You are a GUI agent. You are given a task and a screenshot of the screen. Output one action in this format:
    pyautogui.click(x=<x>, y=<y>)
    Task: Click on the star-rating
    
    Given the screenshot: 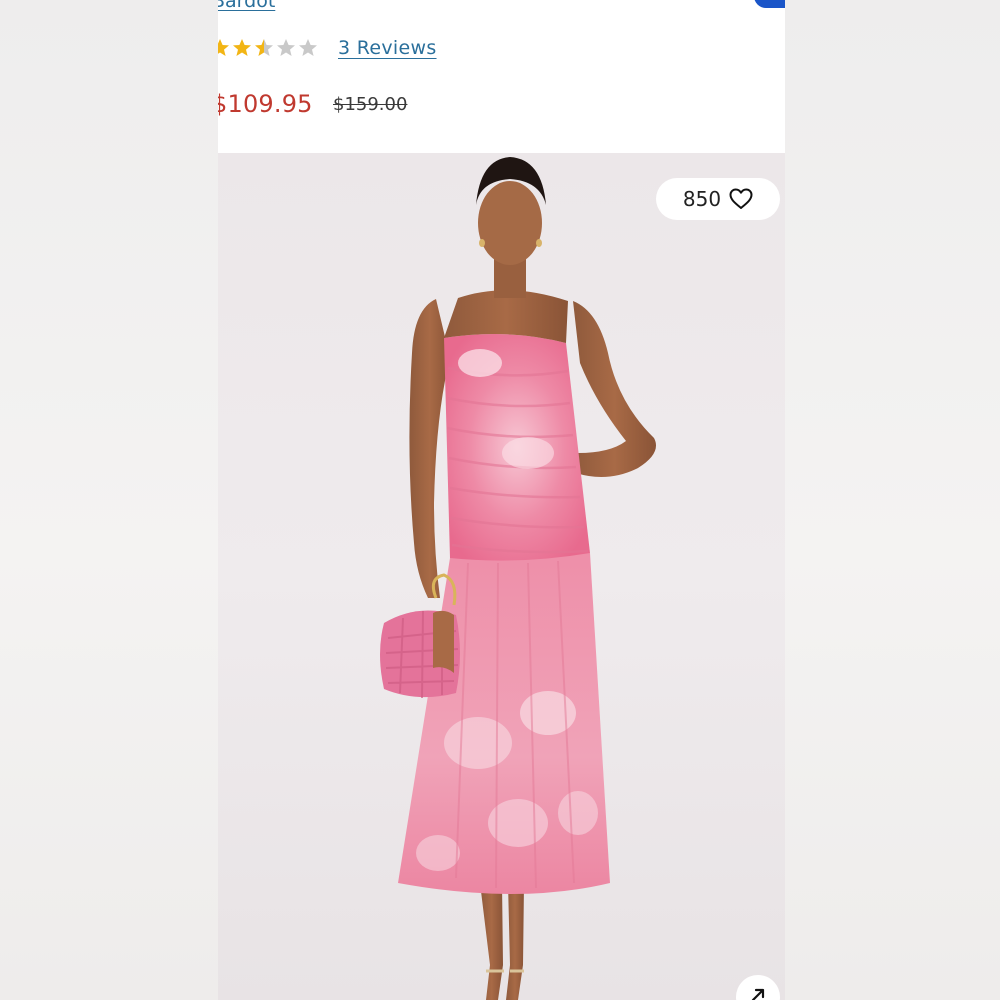 What is the action you would take?
    pyautogui.click(x=269, y=49)
    